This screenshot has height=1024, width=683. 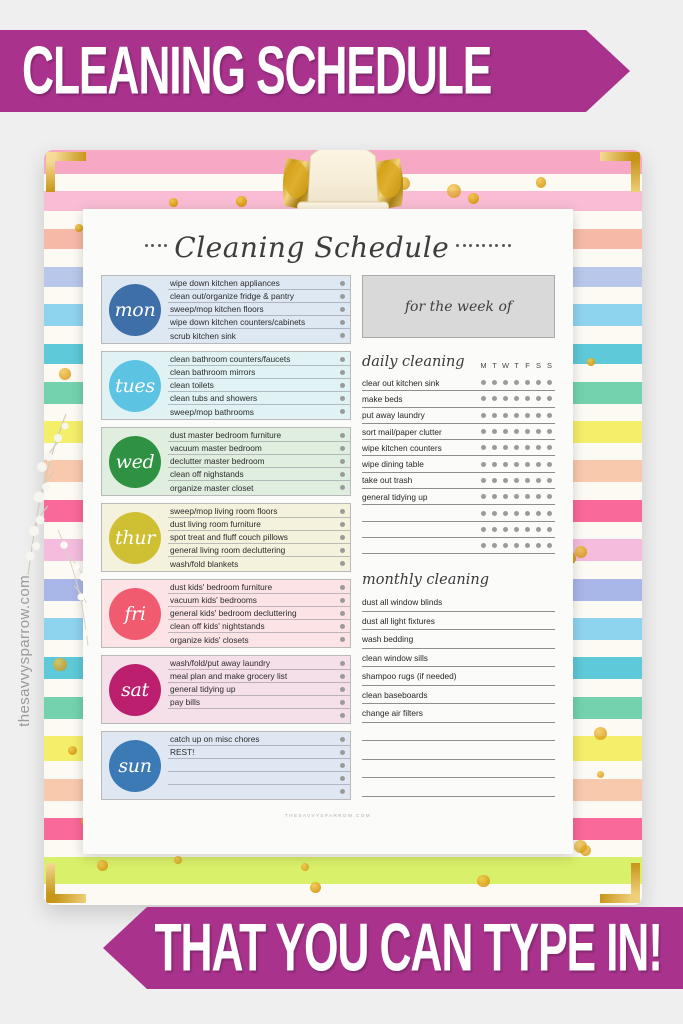 What do you see at coordinates (259, 411) in the screenshot?
I see `task-row: sweep/mop bathrooms` at bounding box center [259, 411].